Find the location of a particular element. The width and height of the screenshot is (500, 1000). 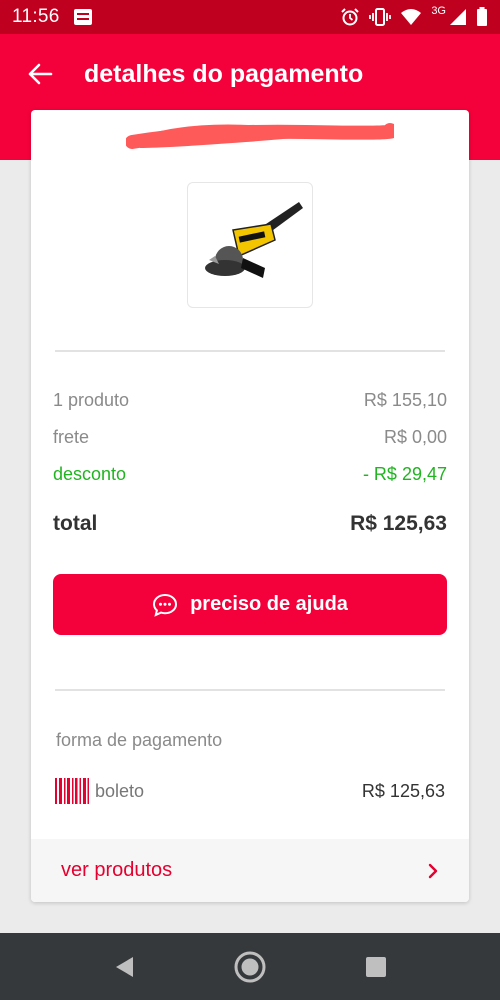

shipping-row: frete R$ 0,00 is located at coordinates (250, 437).